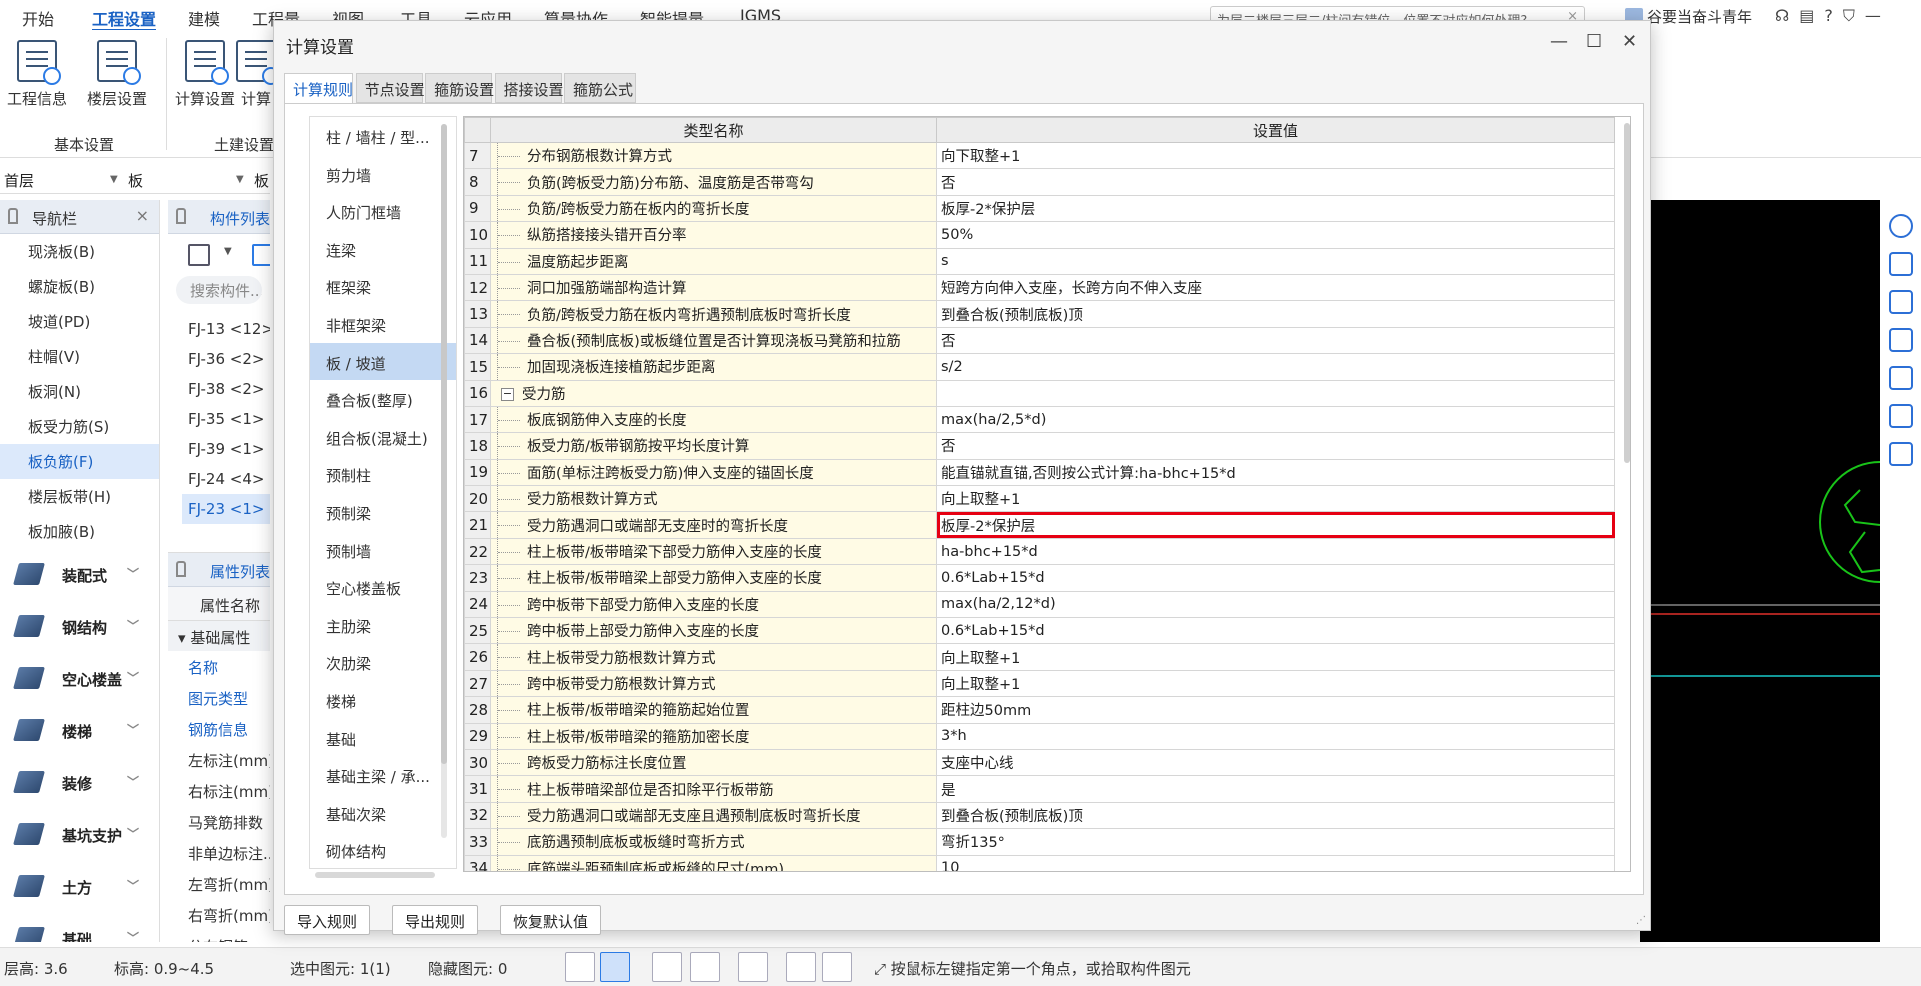 The height and width of the screenshot is (986, 1921). I want to click on list-item: FJ-39 <1>, so click(219, 449).